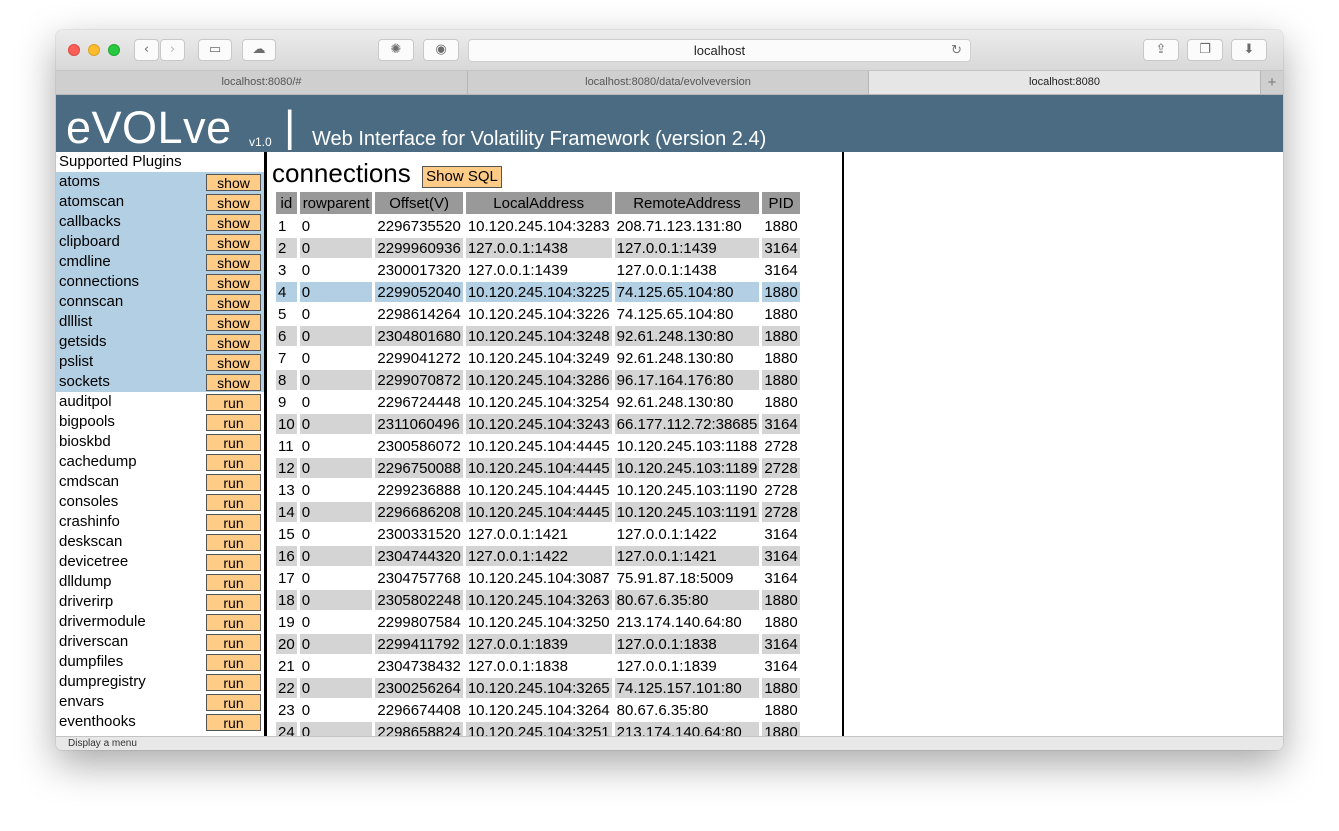  I want to click on plugin-name: cmdline, so click(83, 261).